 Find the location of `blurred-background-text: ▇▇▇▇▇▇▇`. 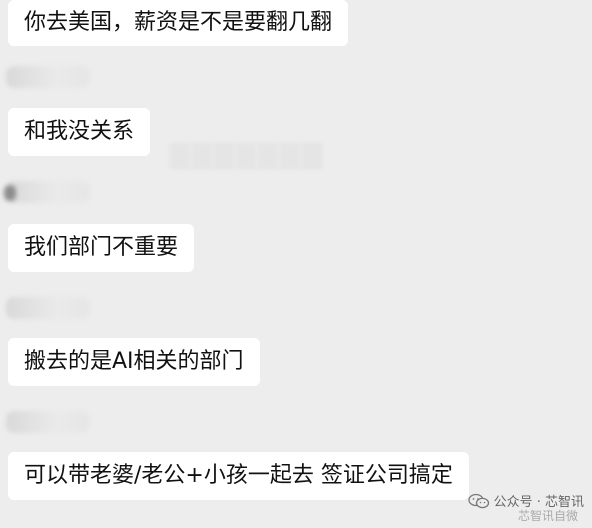

blurred-background-text: ▇▇▇▇▇▇▇ is located at coordinates (247, 155).